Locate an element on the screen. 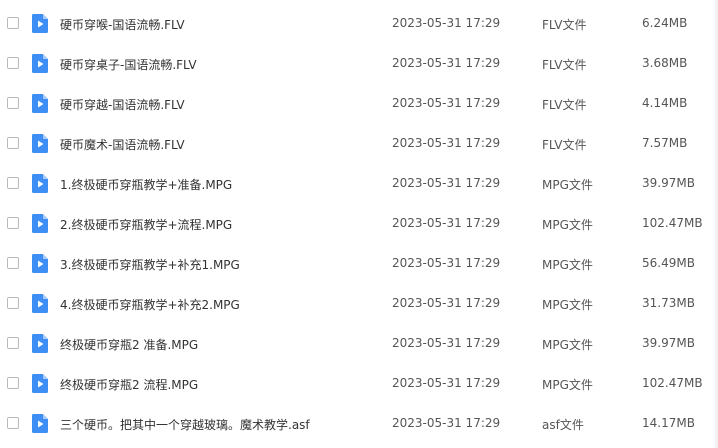 This screenshot has height=448, width=718. file-name: 3.终极硬币穿瓶教学+补充1.MPG is located at coordinates (150, 264).